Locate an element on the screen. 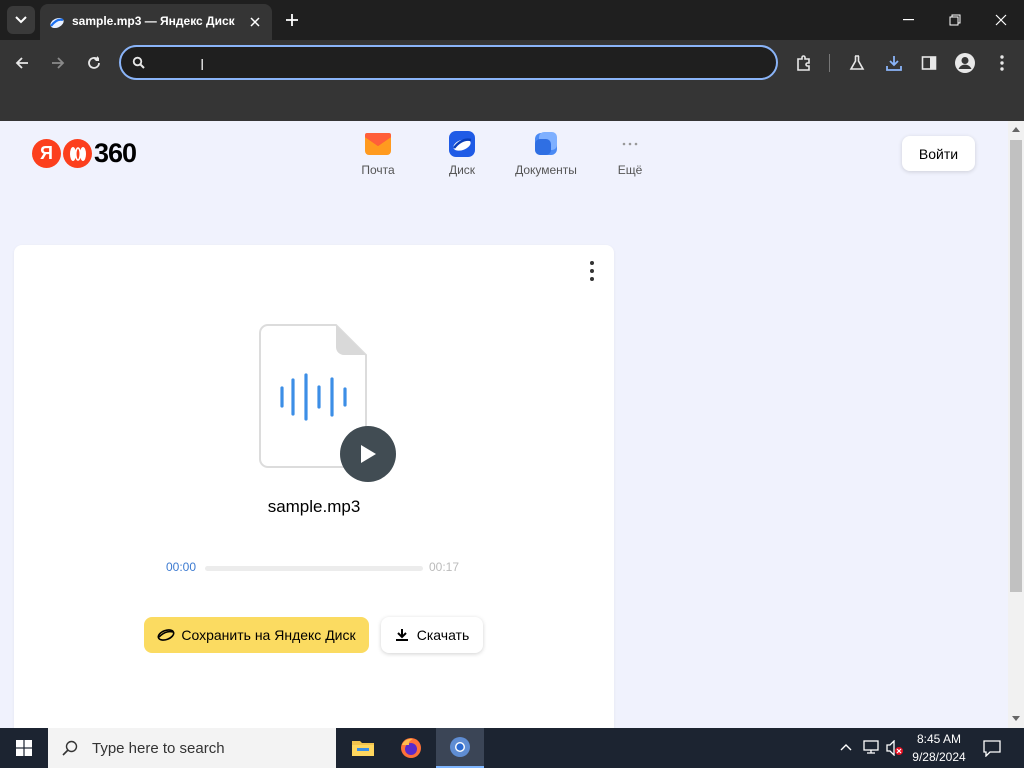  chrome-icon is located at coordinates (460, 747).